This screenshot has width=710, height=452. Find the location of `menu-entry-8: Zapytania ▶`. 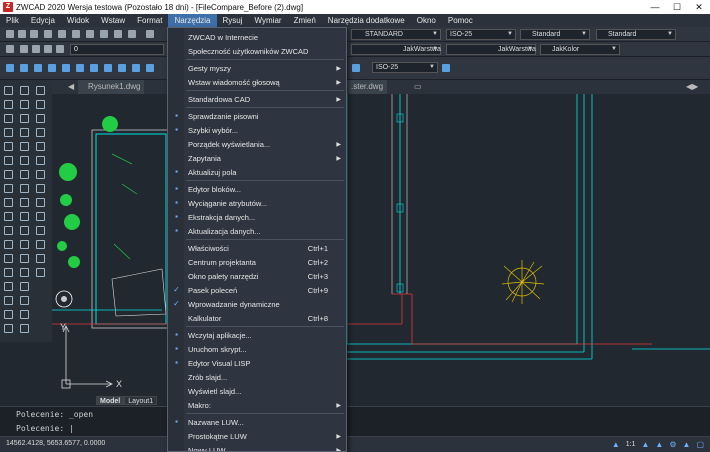

menu-entry-8: Zapytania ▶ is located at coordinates (257, 158).